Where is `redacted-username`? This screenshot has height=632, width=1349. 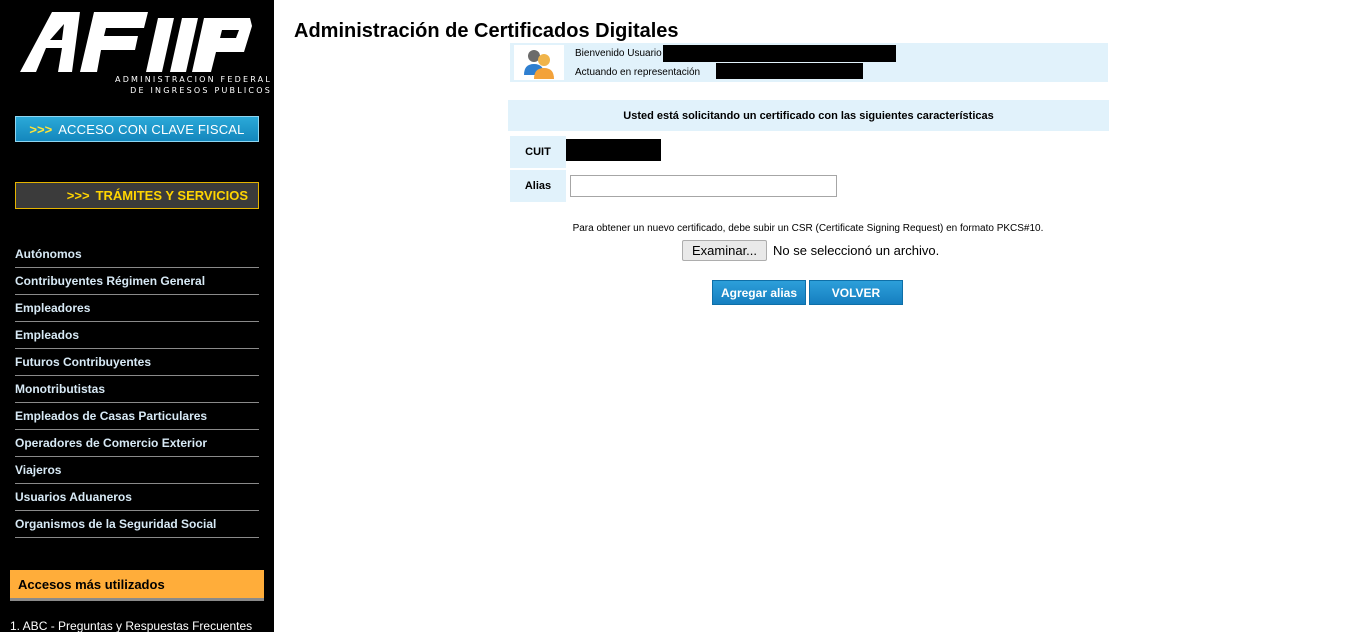 redacted-username is located at coordinates (779, 53).